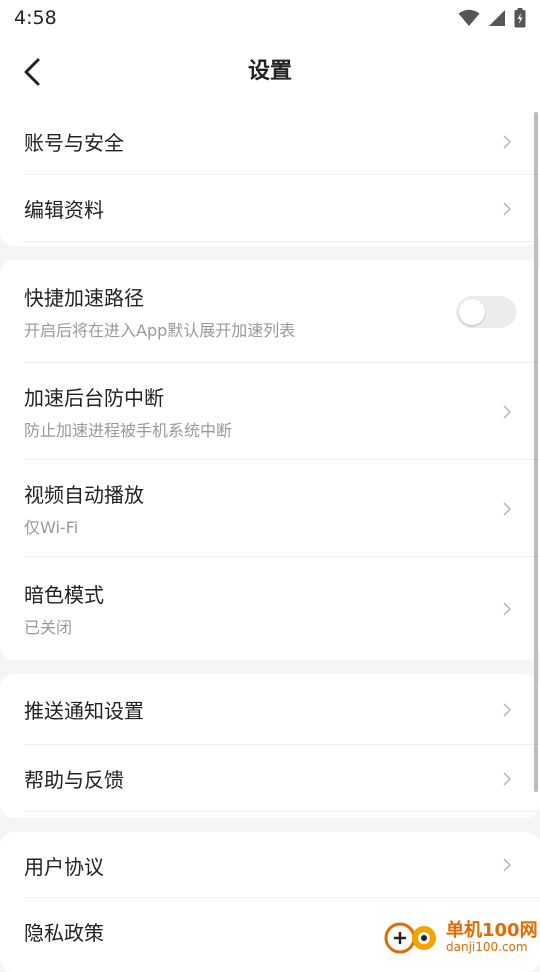 The width and height of the screenshot is (540, 972). I want to click on status-time: 4:58, so click(35, 18).